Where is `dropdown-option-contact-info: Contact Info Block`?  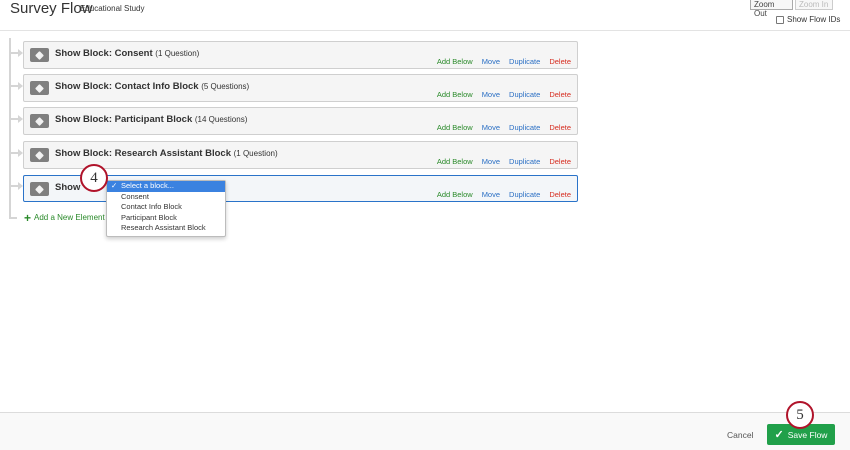
dropdown-option-contact-info: Contact Info Block is located at coordinates (166, 207).